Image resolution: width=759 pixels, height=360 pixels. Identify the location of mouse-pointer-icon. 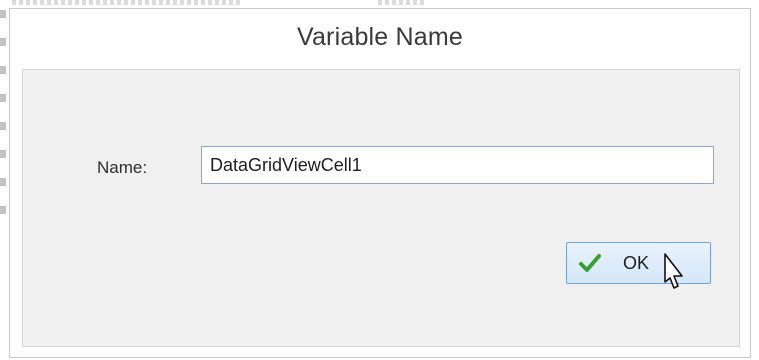
(673, 271).